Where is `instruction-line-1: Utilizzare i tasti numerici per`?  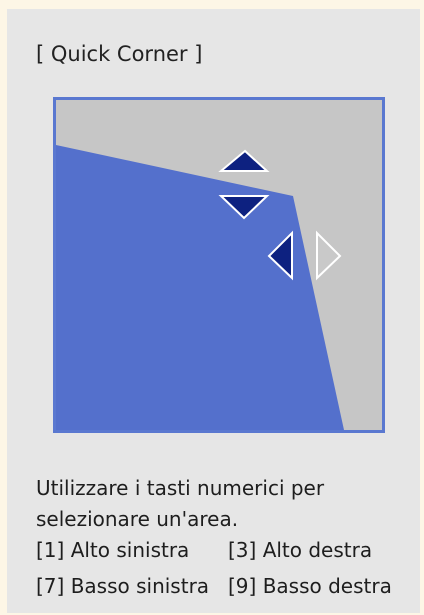
instruction-line-1: Utilizzare i tasti numerici per is located at coordinates (180, 488).